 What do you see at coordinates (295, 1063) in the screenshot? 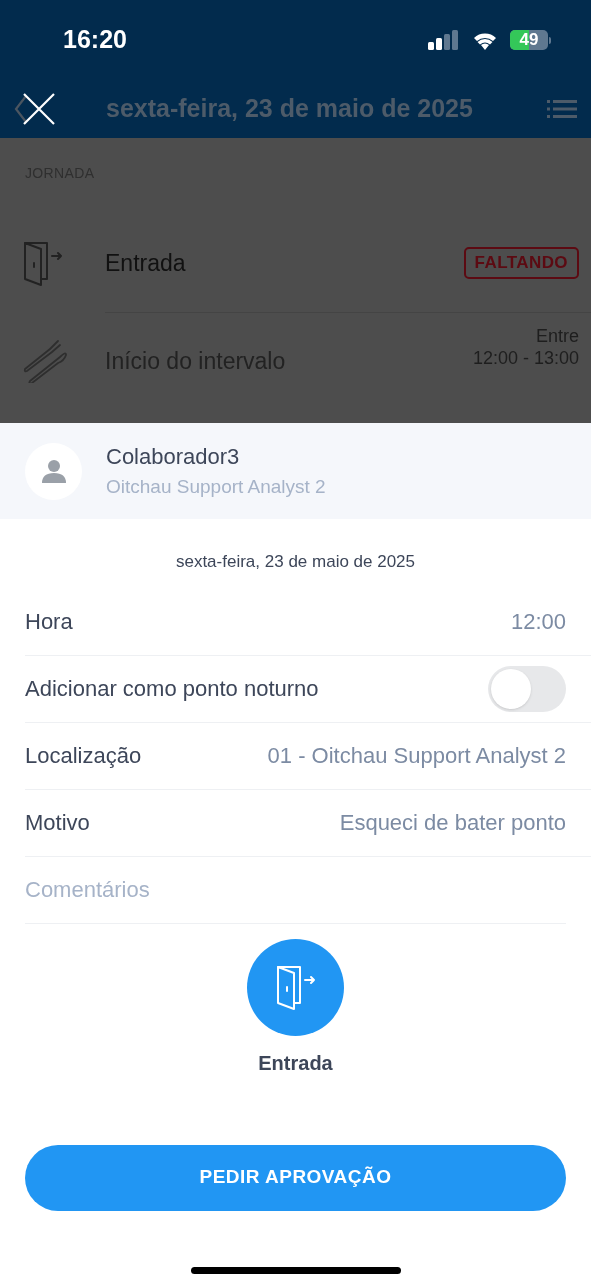
I see `punch-label: Entrada` at bounding box center [295, 1063].